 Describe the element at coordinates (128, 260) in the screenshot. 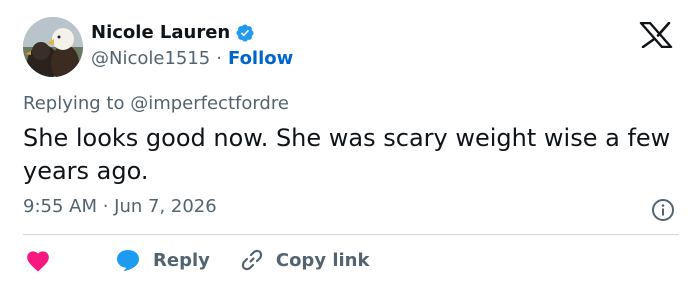

I see `speech-bubble-icon` at that location.